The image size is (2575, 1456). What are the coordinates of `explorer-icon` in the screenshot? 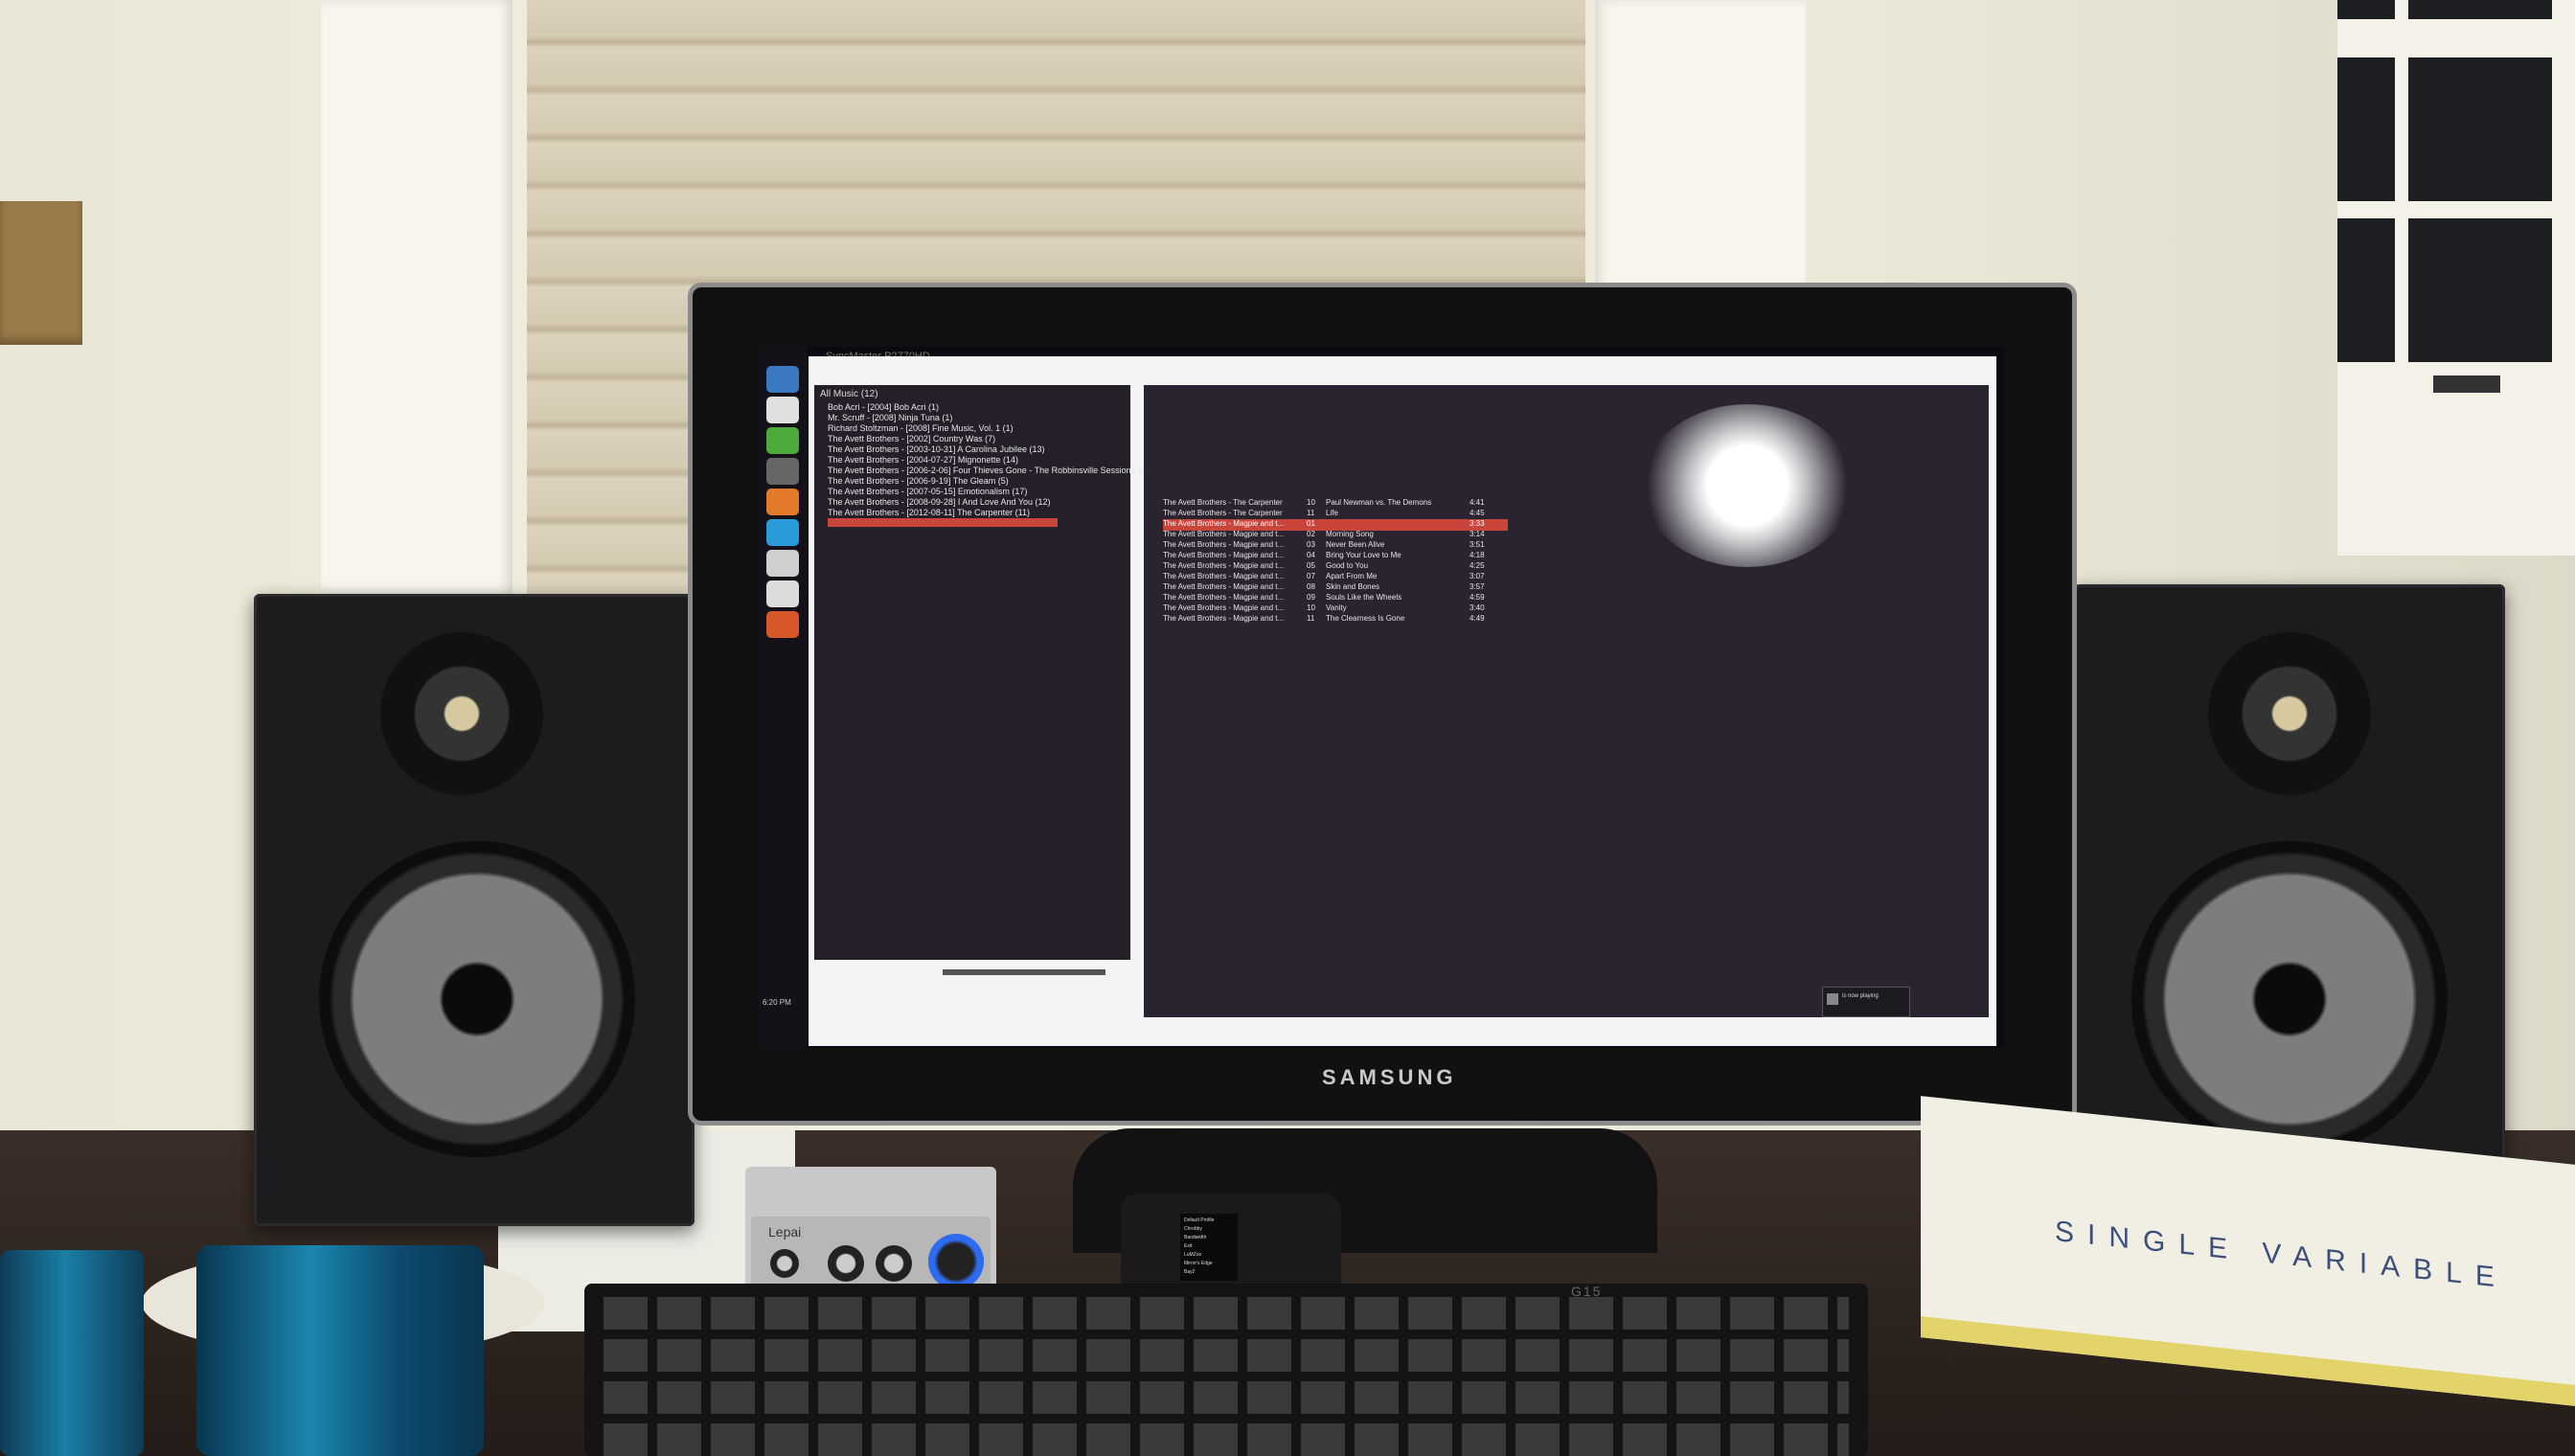 It's located at (782, 410).